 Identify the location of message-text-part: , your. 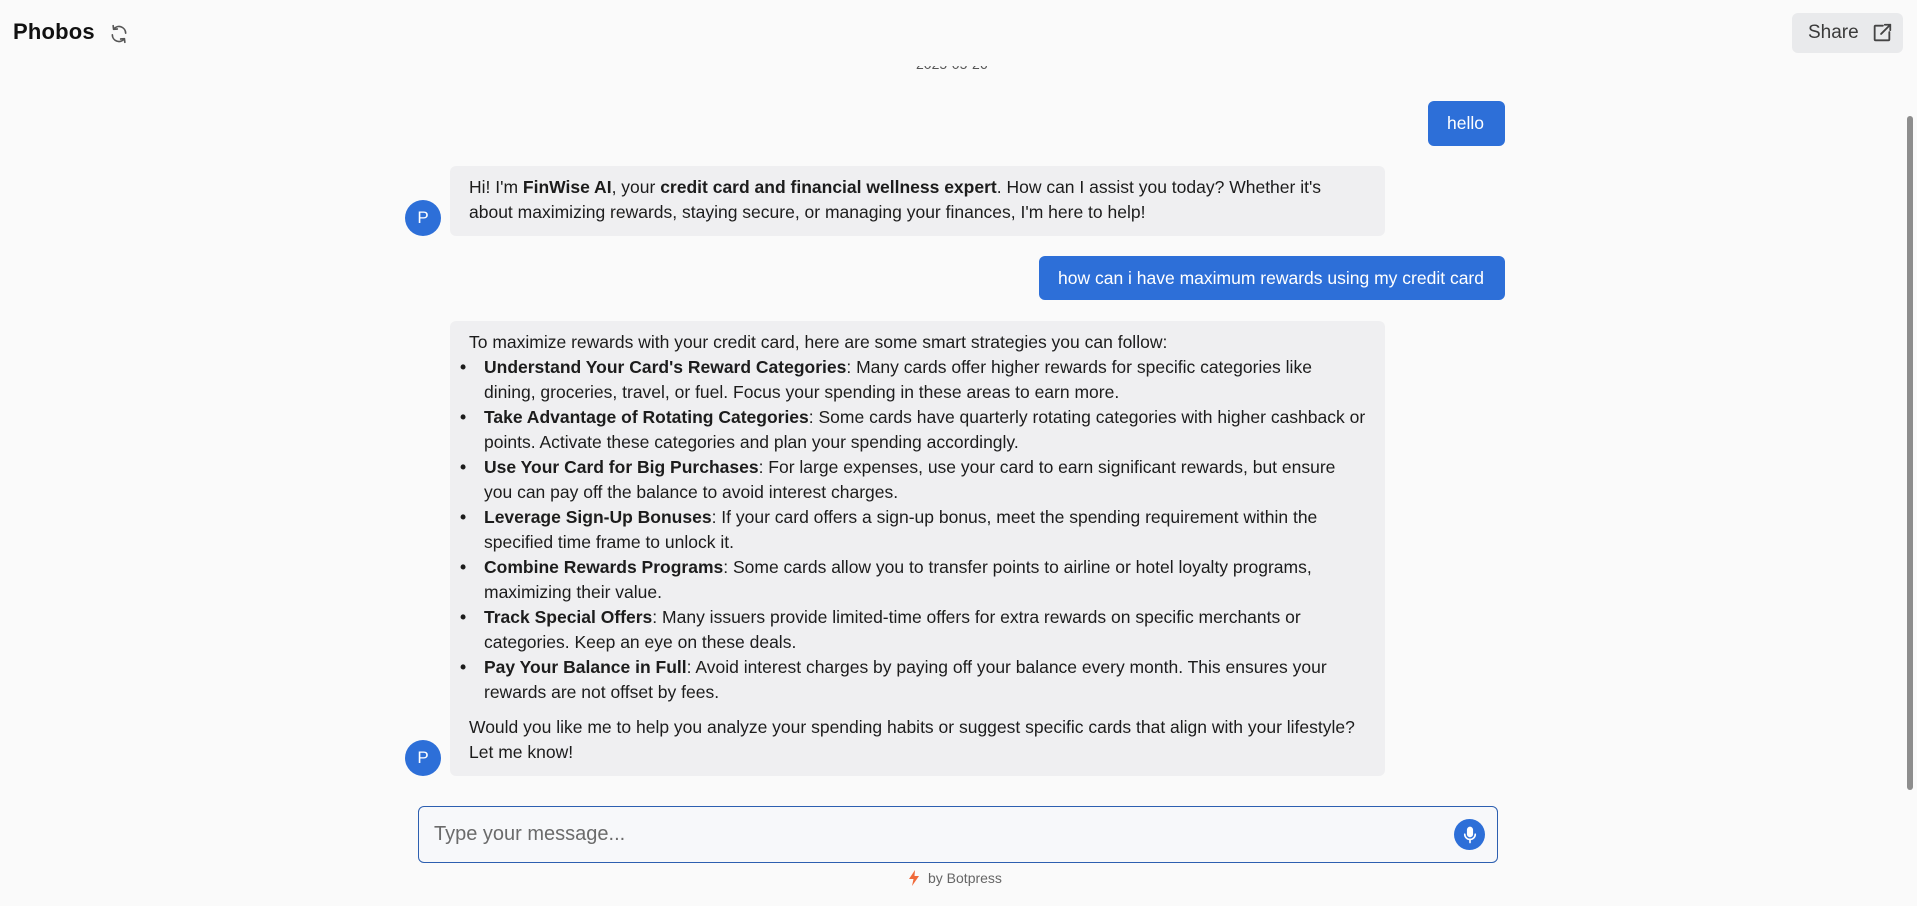
(636, 187).